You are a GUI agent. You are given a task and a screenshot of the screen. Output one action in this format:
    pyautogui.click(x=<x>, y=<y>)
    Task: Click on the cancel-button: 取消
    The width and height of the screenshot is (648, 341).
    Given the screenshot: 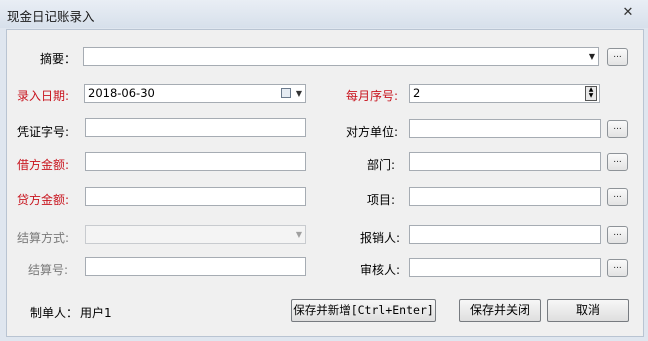 What is the action you would take?
    pyautogui.click(x=588, y=310)
    